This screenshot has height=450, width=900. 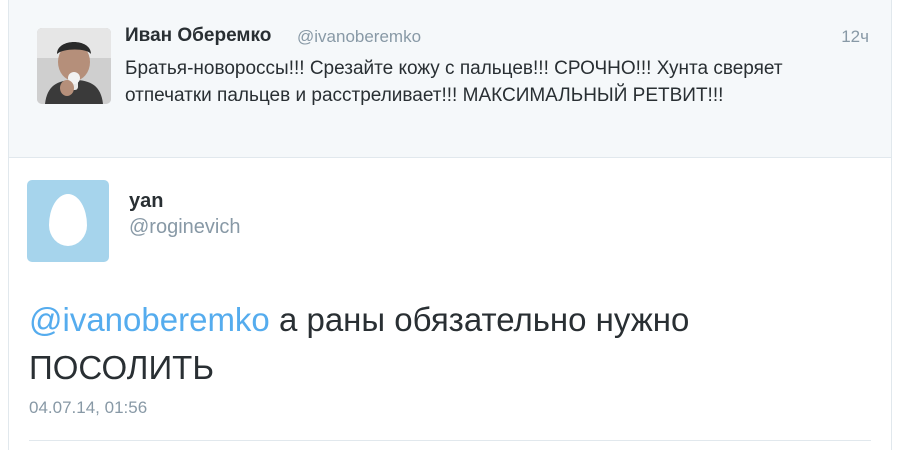 I want to click on egg-icon, so click(x=68, y=220).